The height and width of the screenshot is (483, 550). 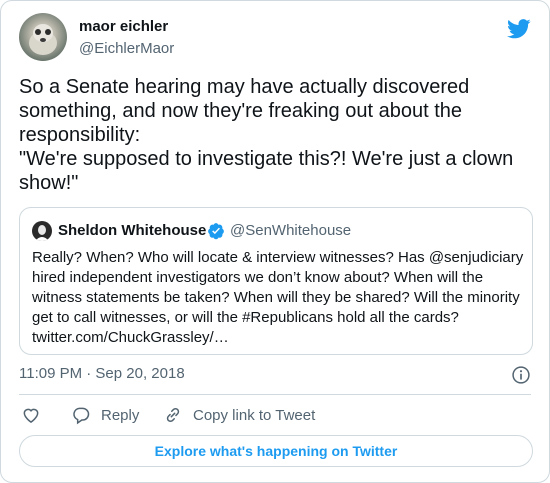 What do you see at coordinates (43, 37) in the screenshot?
I see `author-avatar` at bounding box center [43, 37].